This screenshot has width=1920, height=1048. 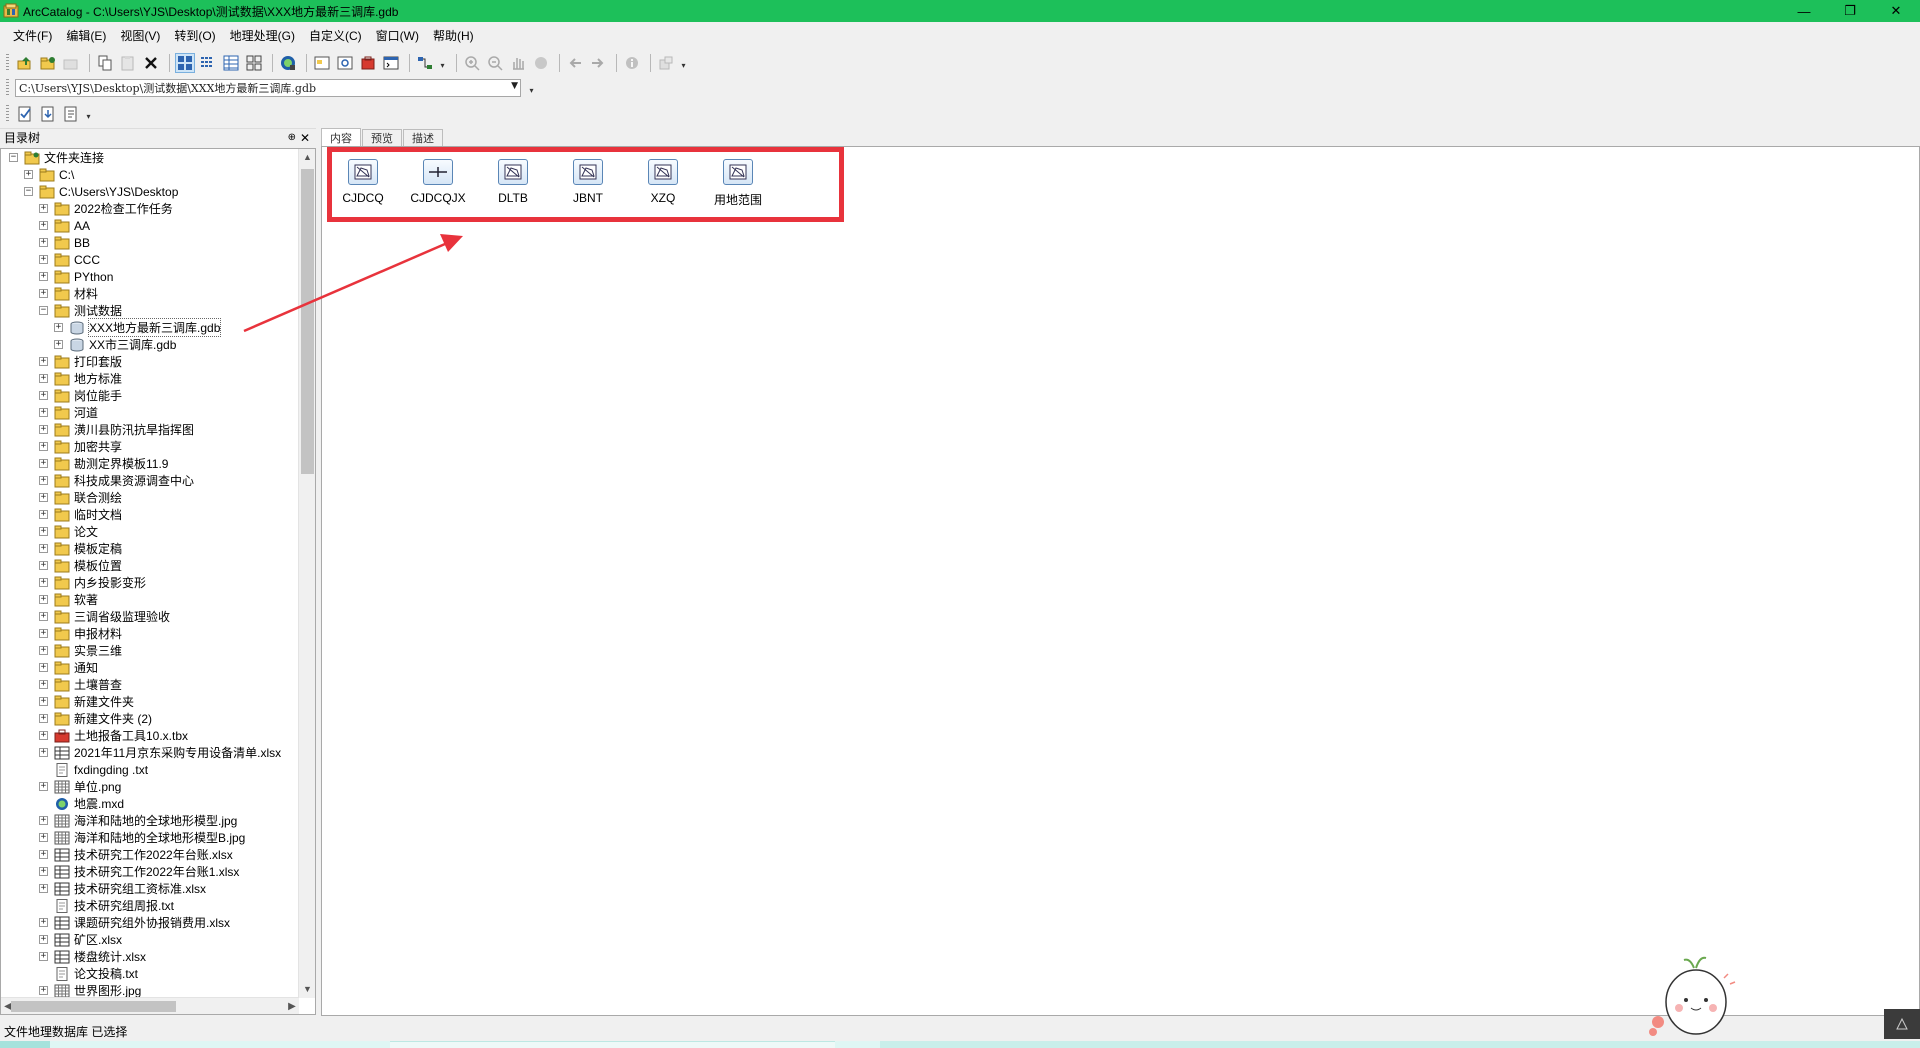 I want to click on tree-item: − C:\Users\YJS\Desktop, so click(x=149, y=191).